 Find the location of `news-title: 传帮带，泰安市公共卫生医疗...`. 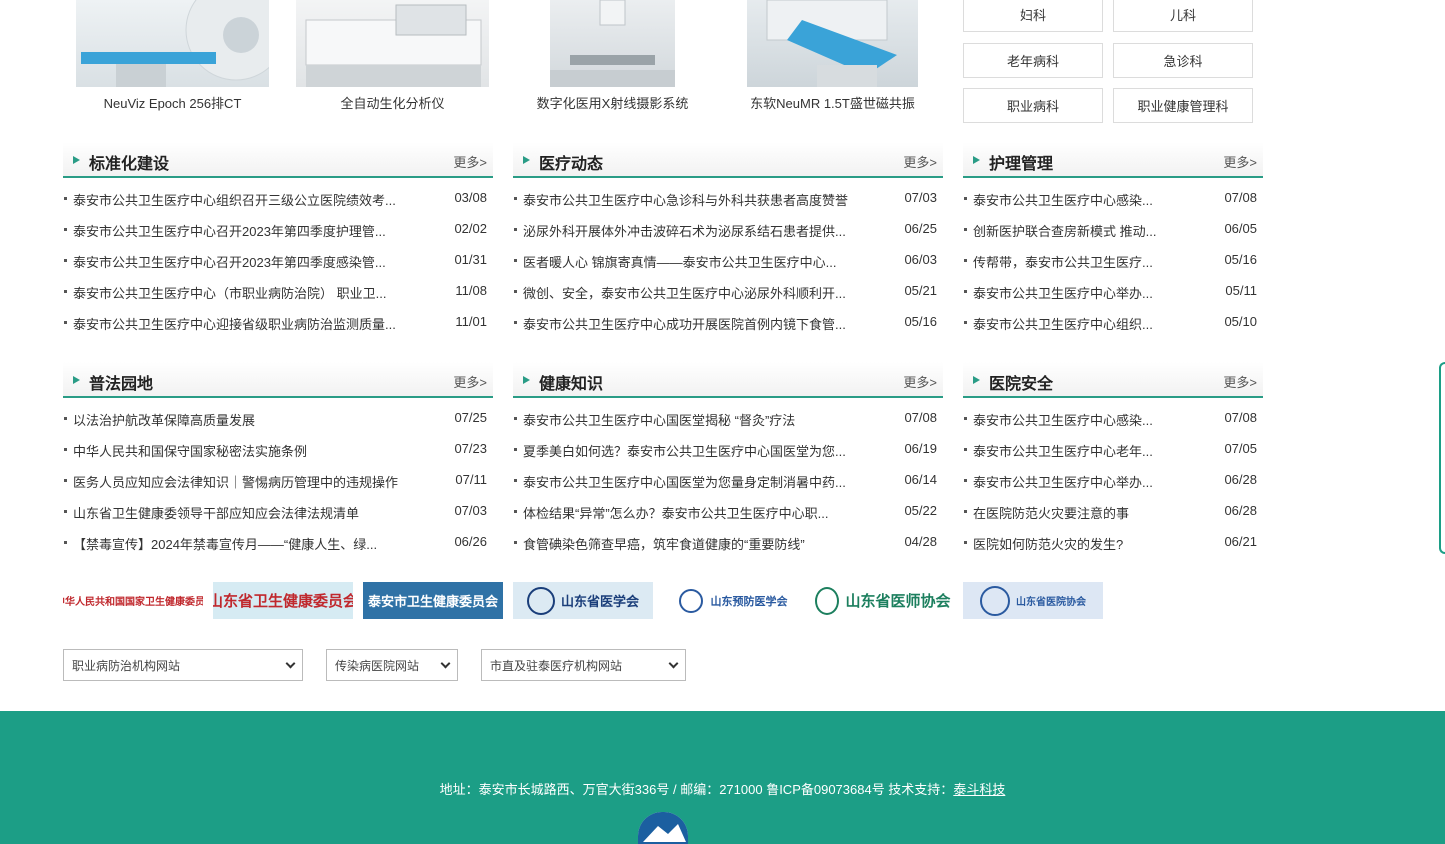

news-title: 传帮带，泰安市公共卫生医疗... is located at coordinates (1073, 261).